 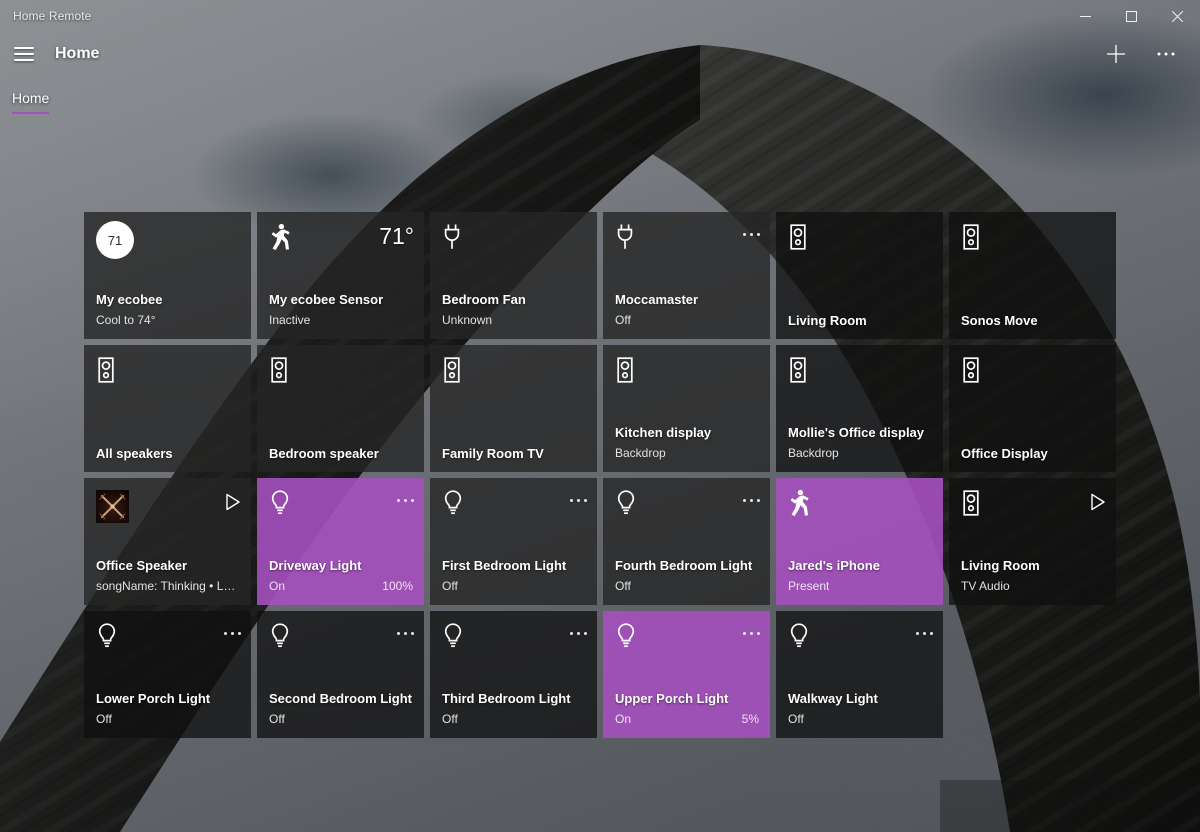 What do you see at coordinates (167, 408) in the screenshot?
I see `device-tile: All speakers` at bounding box center [167, 408].